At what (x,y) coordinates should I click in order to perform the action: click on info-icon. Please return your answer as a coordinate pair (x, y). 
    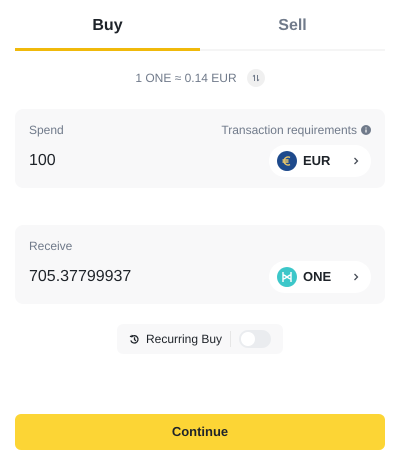
    Looking at the image, I should click on (366, 130).